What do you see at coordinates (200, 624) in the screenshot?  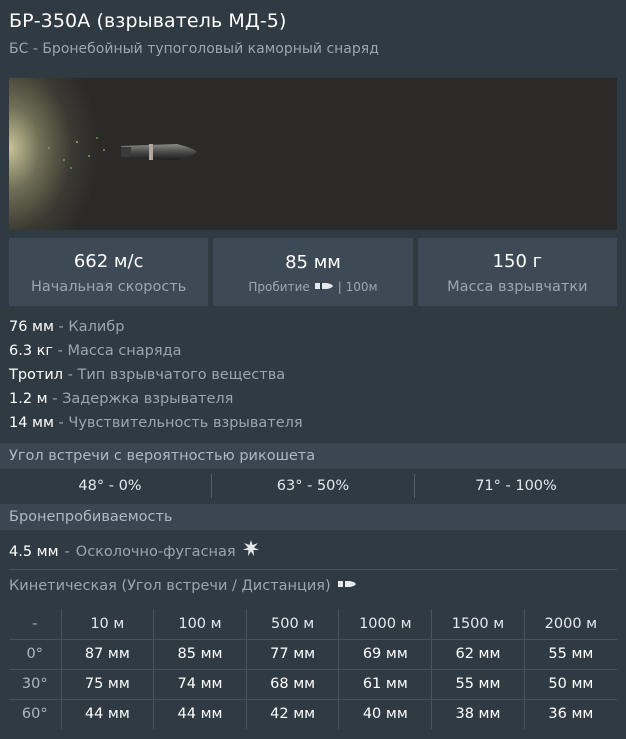 I see `column-header: 100 м` at bounding box center [200, 624].